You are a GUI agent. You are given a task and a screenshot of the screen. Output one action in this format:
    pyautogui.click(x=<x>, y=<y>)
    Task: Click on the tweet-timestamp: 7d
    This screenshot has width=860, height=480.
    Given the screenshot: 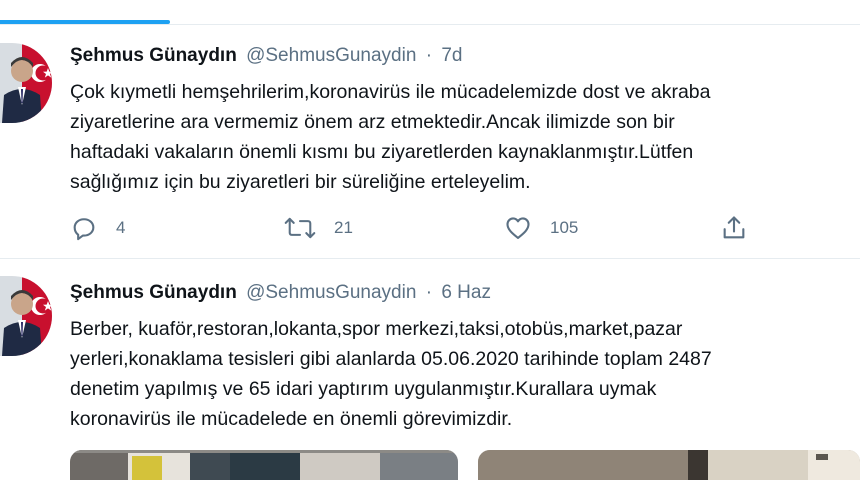 What is the action you would take?
    pyautogui.click(x=451, y=55)
    